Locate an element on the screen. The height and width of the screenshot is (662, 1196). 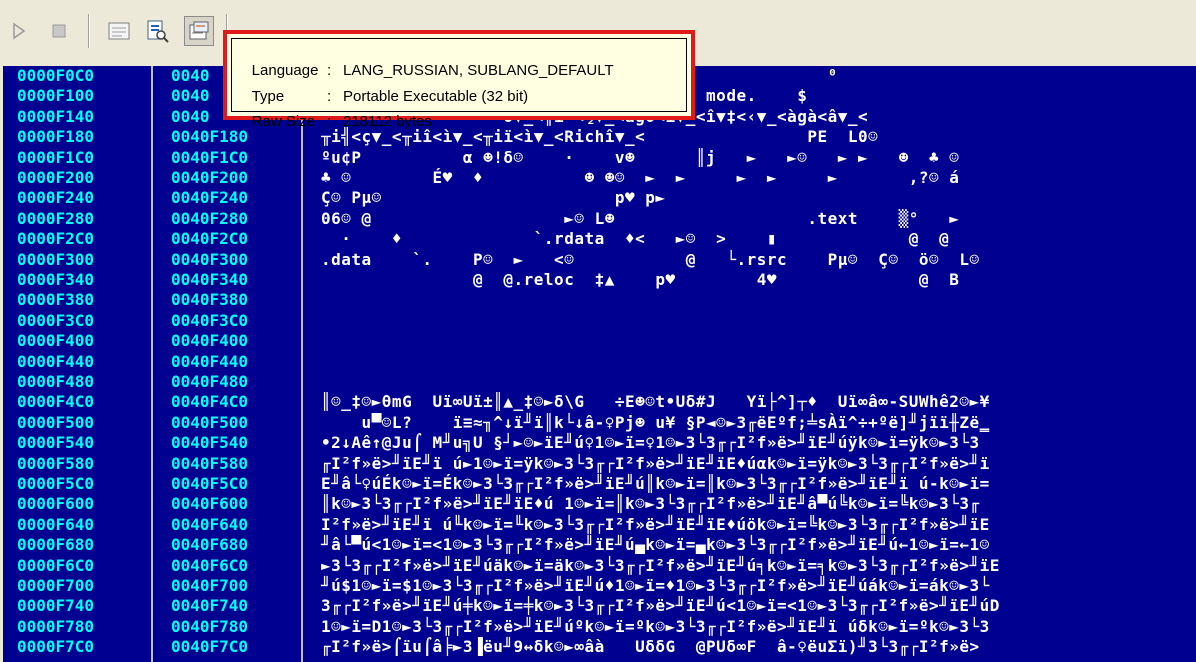
file-offset: 0000F100 is located at coordinates (56, 96).